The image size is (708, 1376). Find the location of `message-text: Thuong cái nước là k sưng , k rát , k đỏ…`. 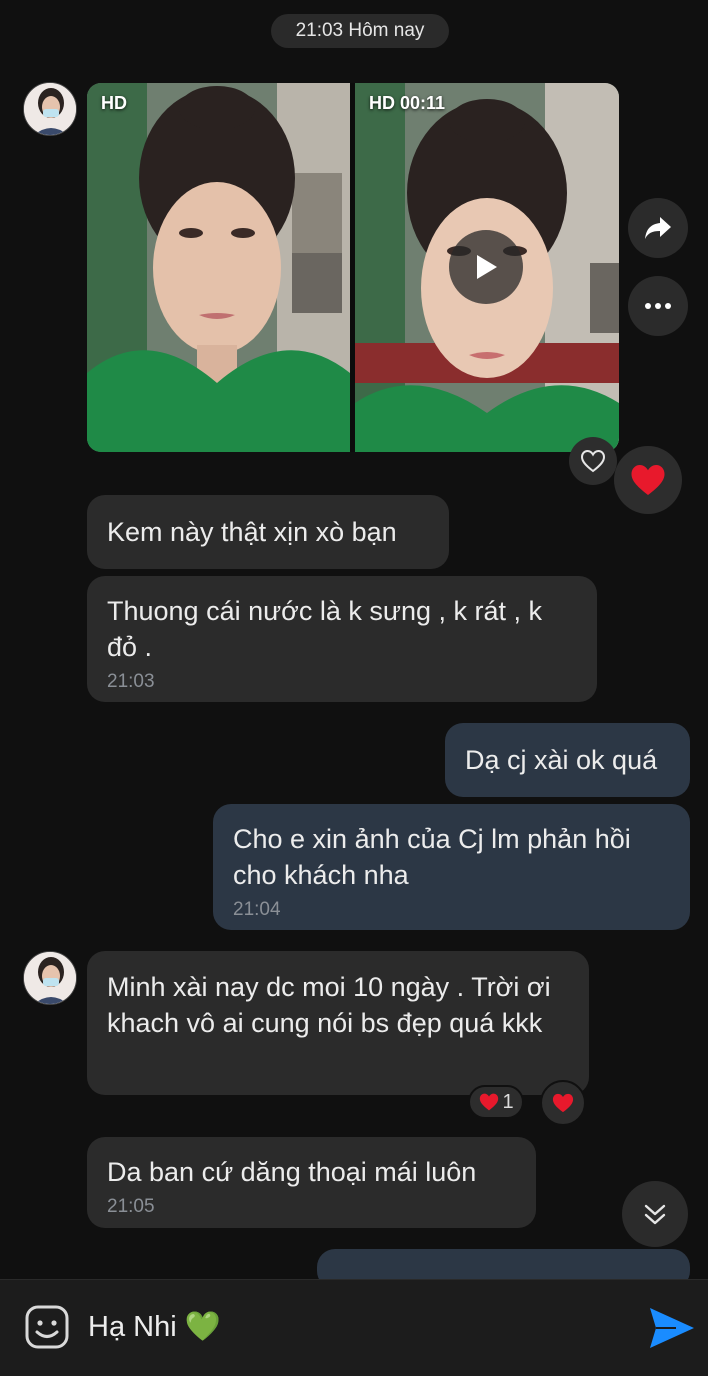

message-text: Thuong cái nước là k sưng , k rát , k đỏ… is located at coordinates (325, 629).